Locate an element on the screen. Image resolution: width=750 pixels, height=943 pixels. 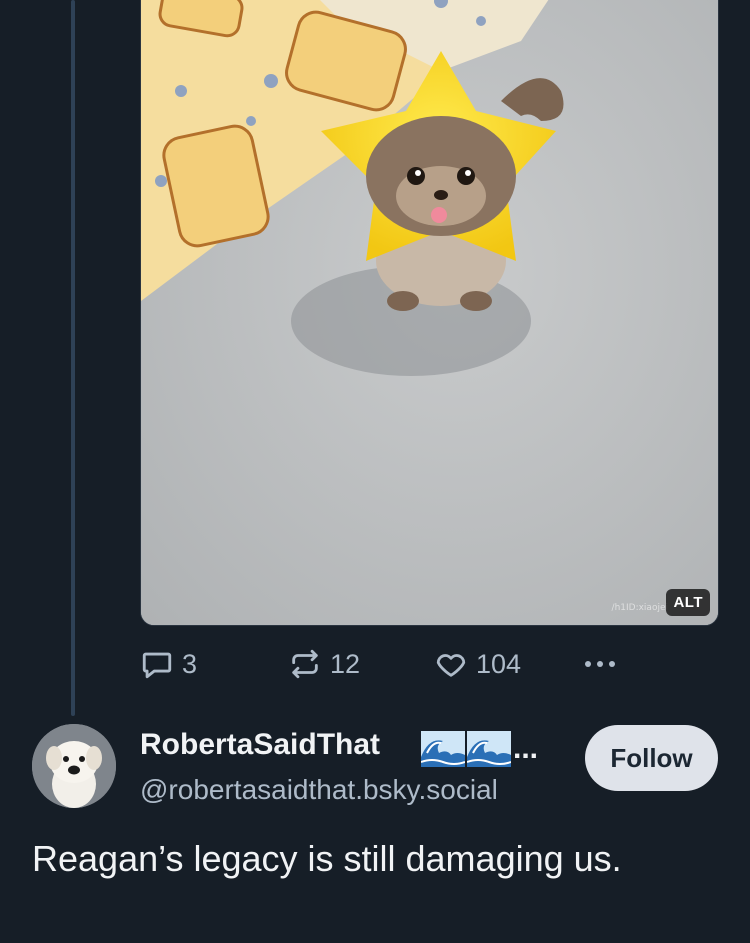
post-text: Reagan’s legacy is still damaging us. is located at coordinates (327, 858).